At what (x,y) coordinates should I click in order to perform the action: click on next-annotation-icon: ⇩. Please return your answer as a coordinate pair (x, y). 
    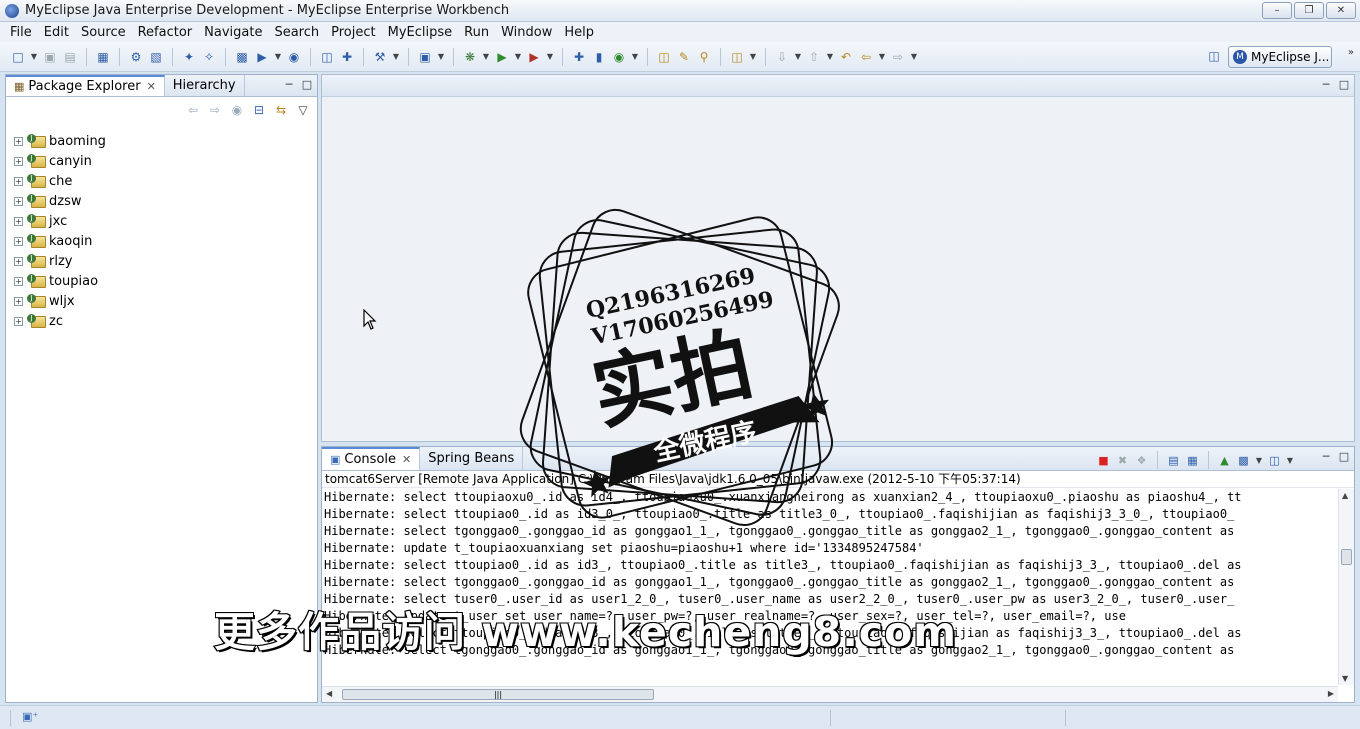
    Looking at the image, I should click on (782, 57).